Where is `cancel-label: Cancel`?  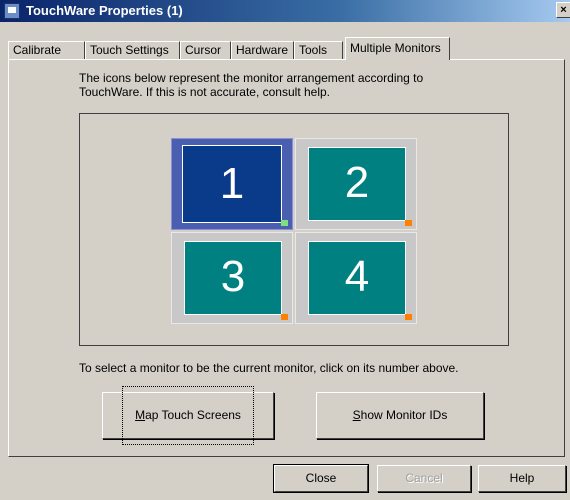 cancel-label: Cancel is located at coordinates (424, 478).